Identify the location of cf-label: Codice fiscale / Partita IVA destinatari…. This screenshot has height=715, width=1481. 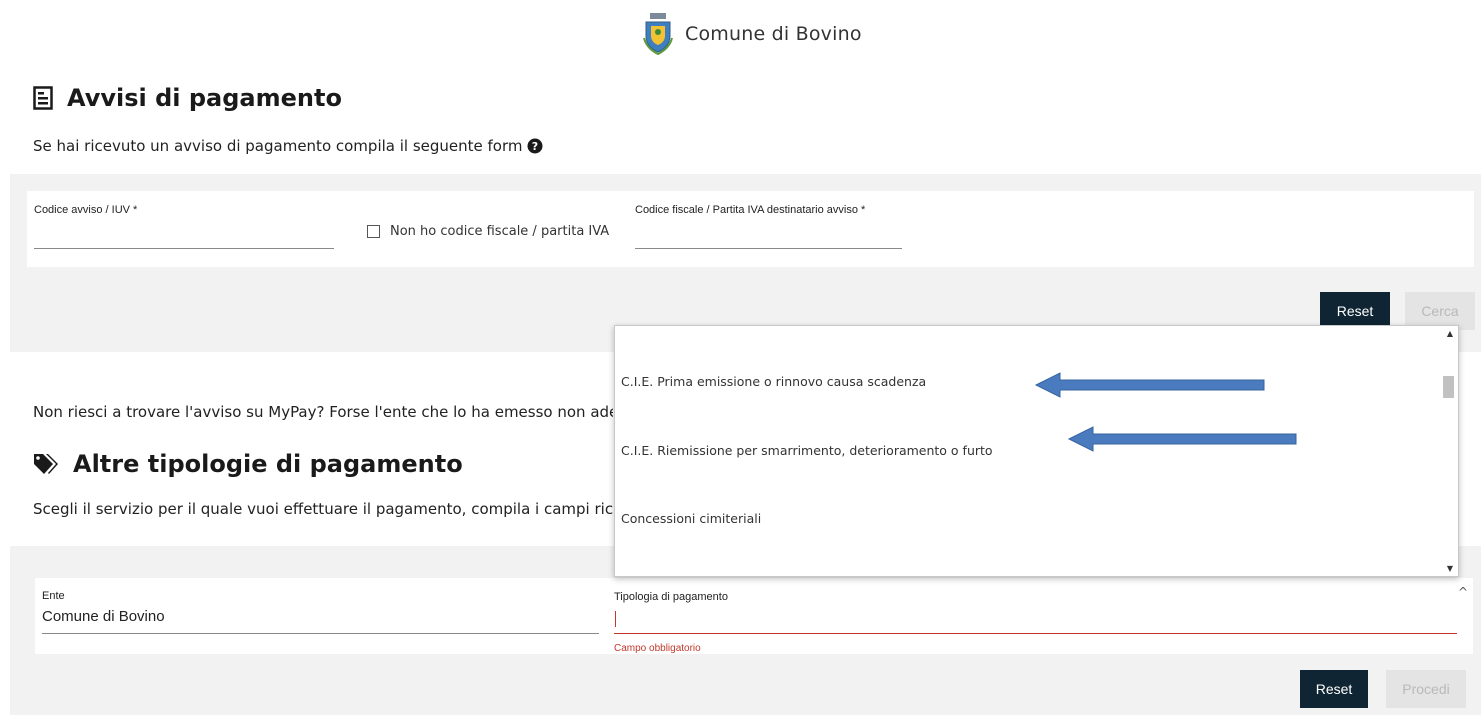
(750, 210).